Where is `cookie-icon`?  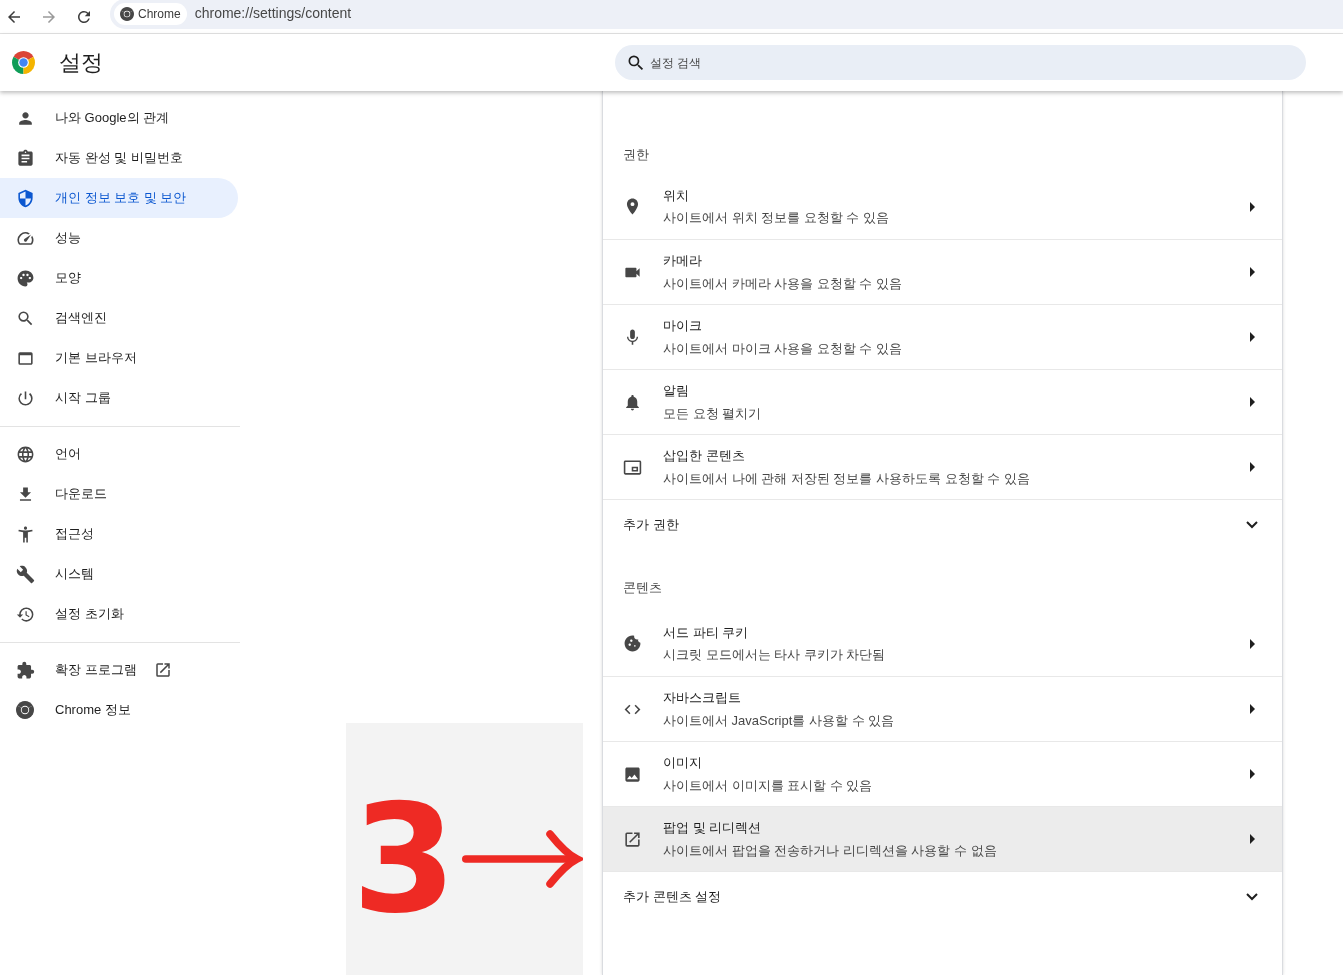 cookie-icon is located at coordinates (632, 643).